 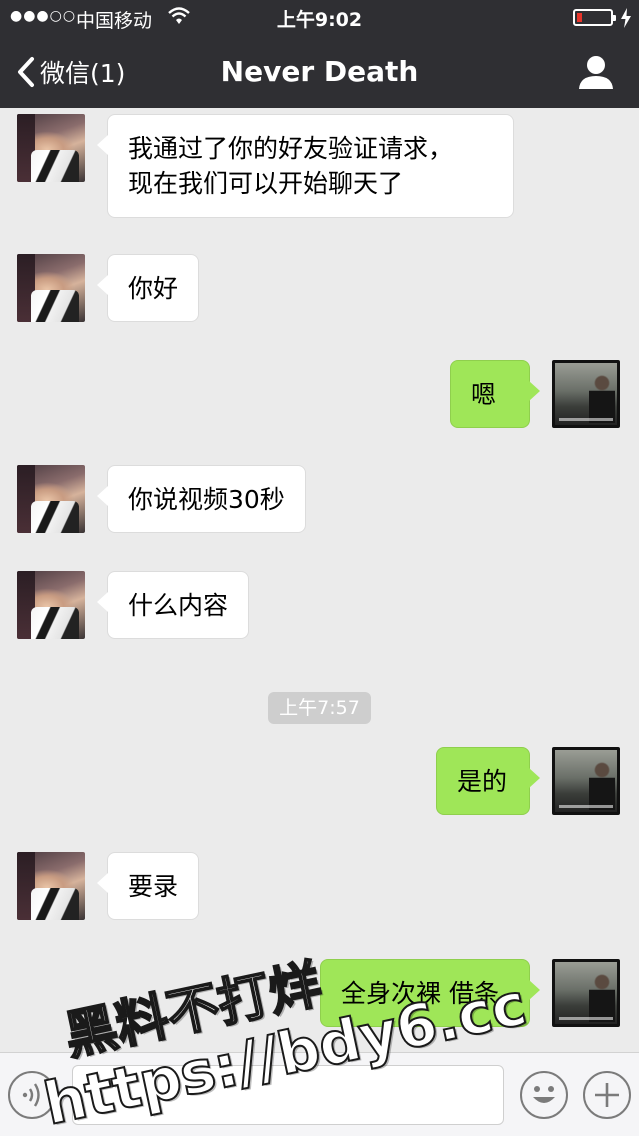 What do you see at coordinates (626, 18) in the screenshot?
I see `charging-icon` at bounding box center [626, 18].